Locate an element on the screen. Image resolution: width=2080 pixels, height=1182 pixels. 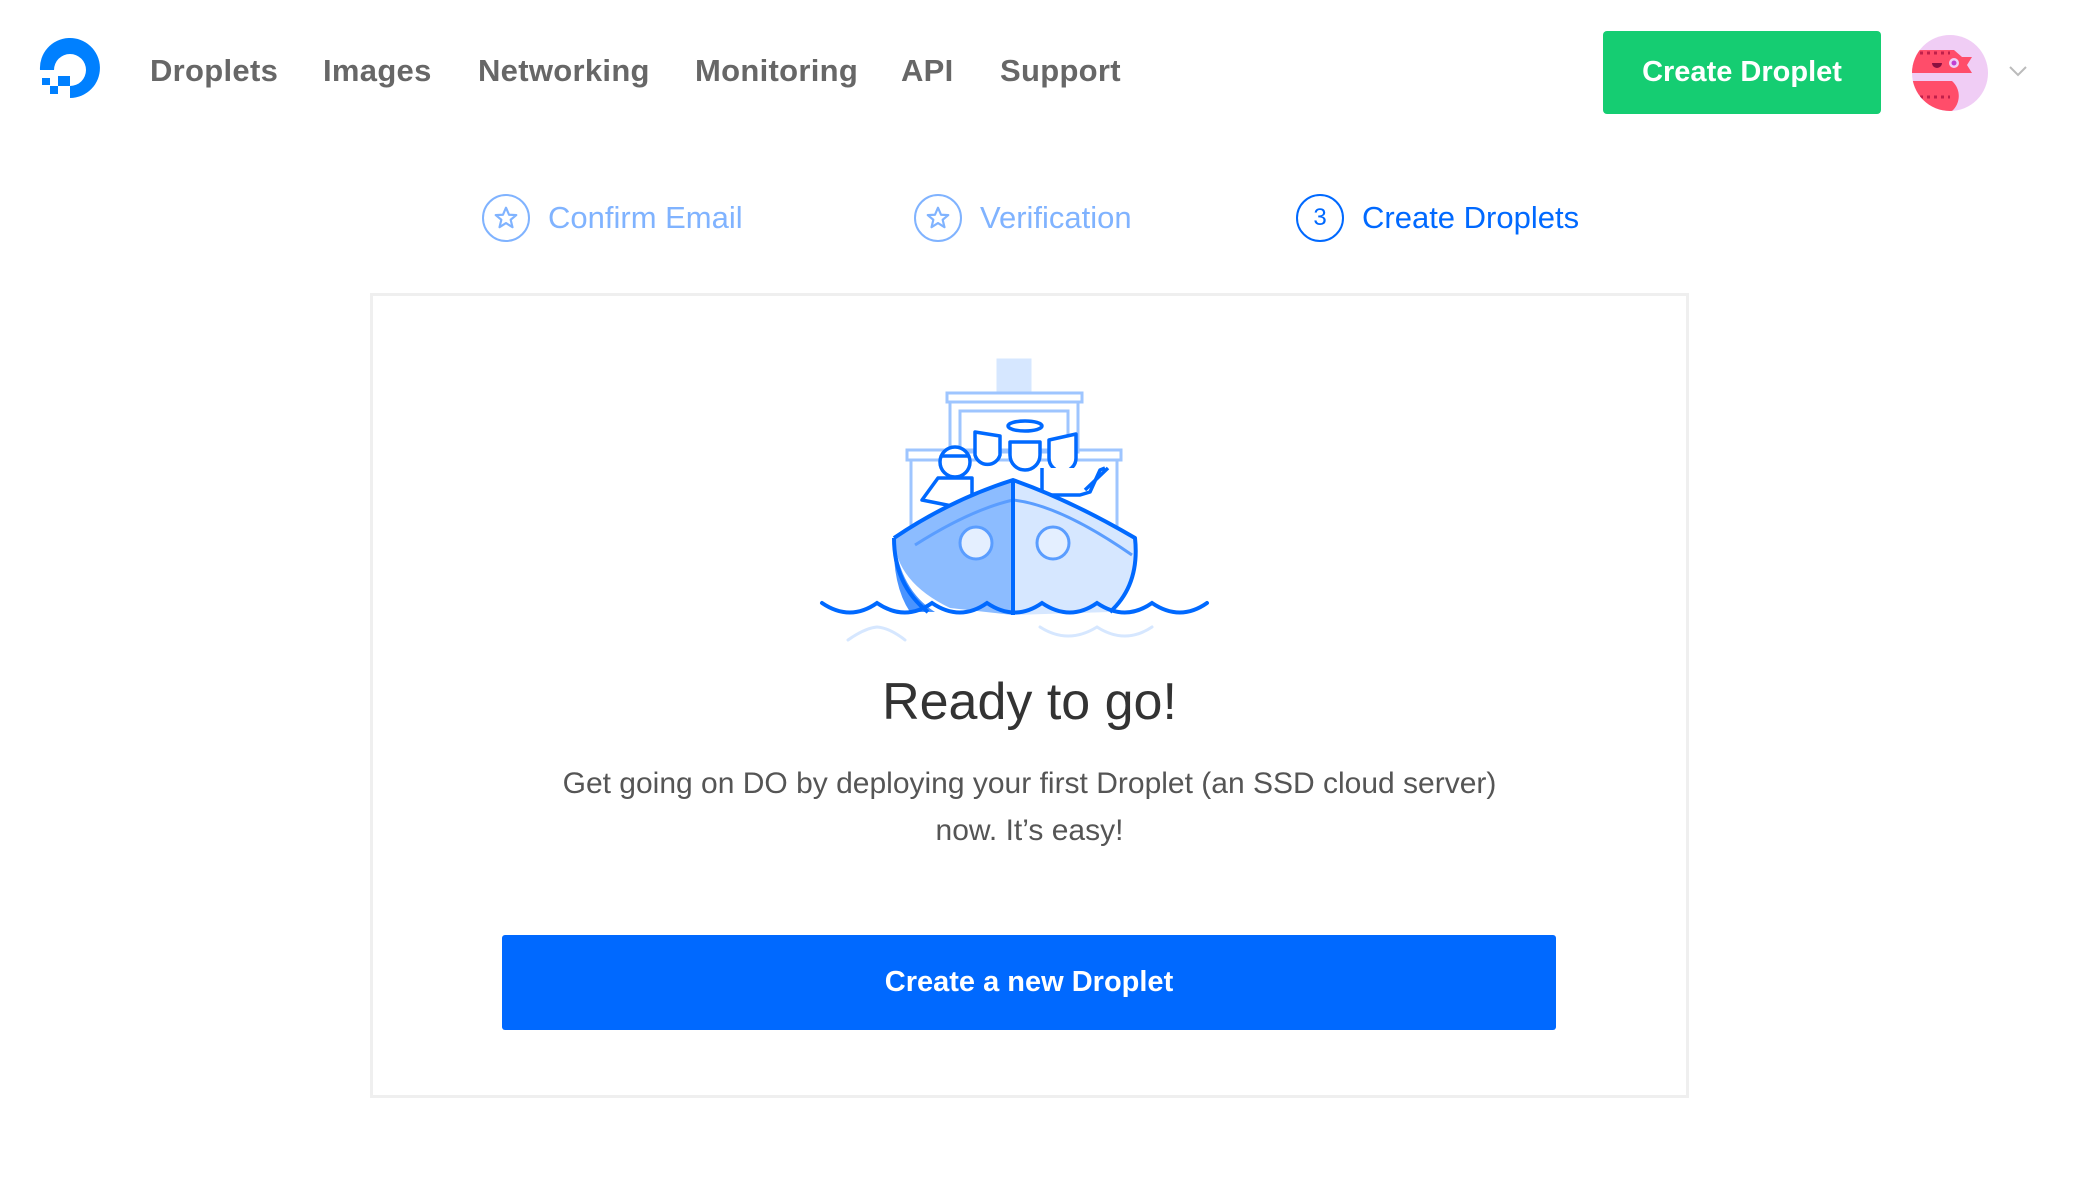
step-confirm-email: Confirm Email is located at coordinates (612, 218).